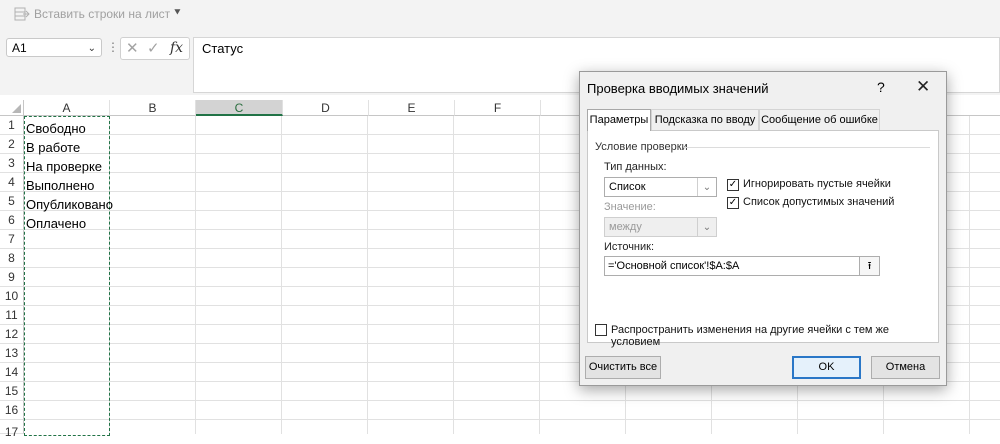 This screenshot has width=1000, height=444. What do you see at coordinates (12, 125) in the screenshot?
I see `row-header: 1` at bounding box center [12, 125].